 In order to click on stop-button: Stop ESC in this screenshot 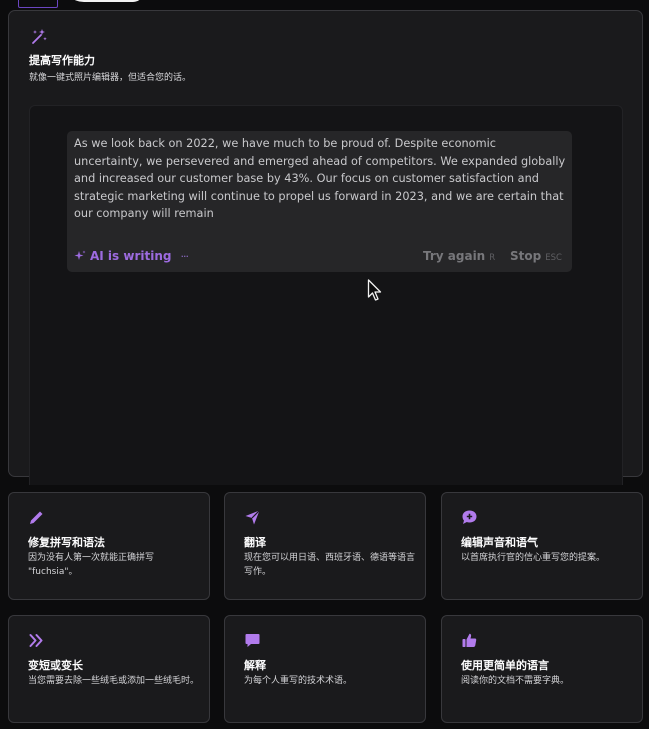, I will do `click(536, 256)`.